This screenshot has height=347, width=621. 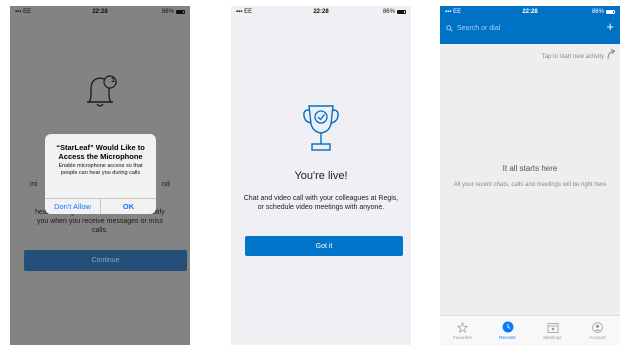 I want to click on search-input: Search or dial, so click(x=478, y=28).